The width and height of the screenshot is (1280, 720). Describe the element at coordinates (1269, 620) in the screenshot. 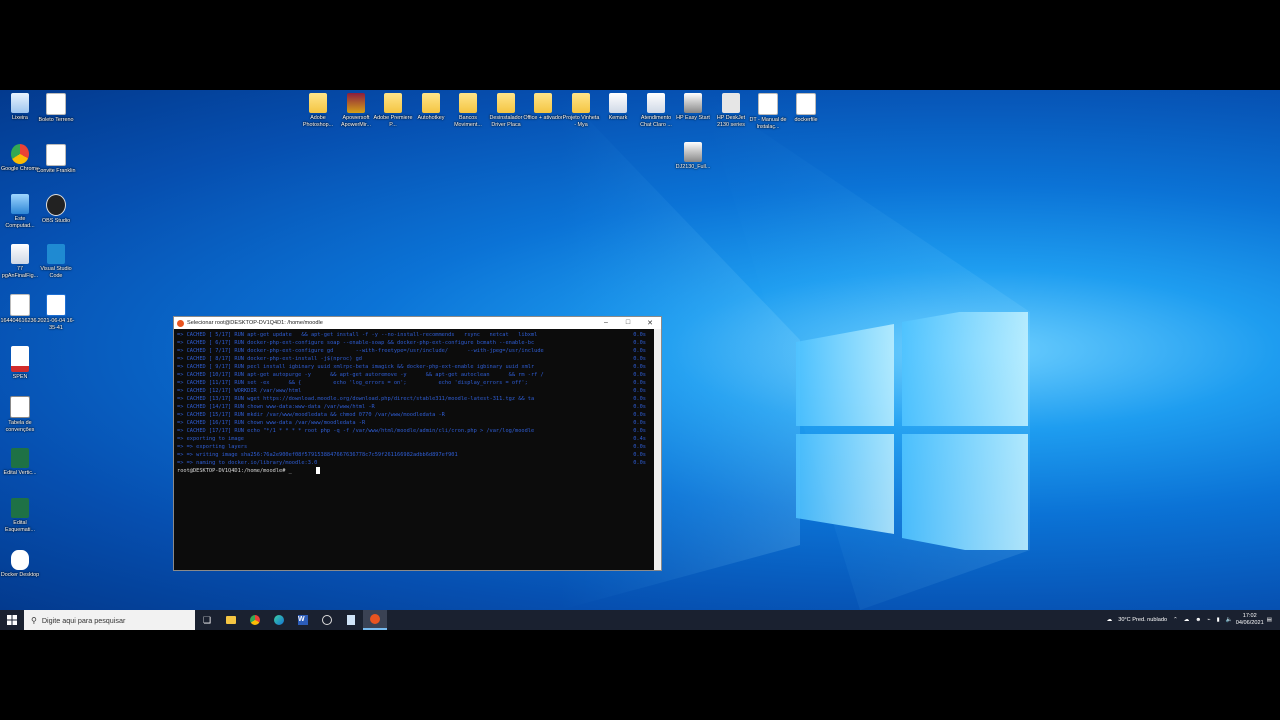

I see `notifications-icon: ▤` at that location.